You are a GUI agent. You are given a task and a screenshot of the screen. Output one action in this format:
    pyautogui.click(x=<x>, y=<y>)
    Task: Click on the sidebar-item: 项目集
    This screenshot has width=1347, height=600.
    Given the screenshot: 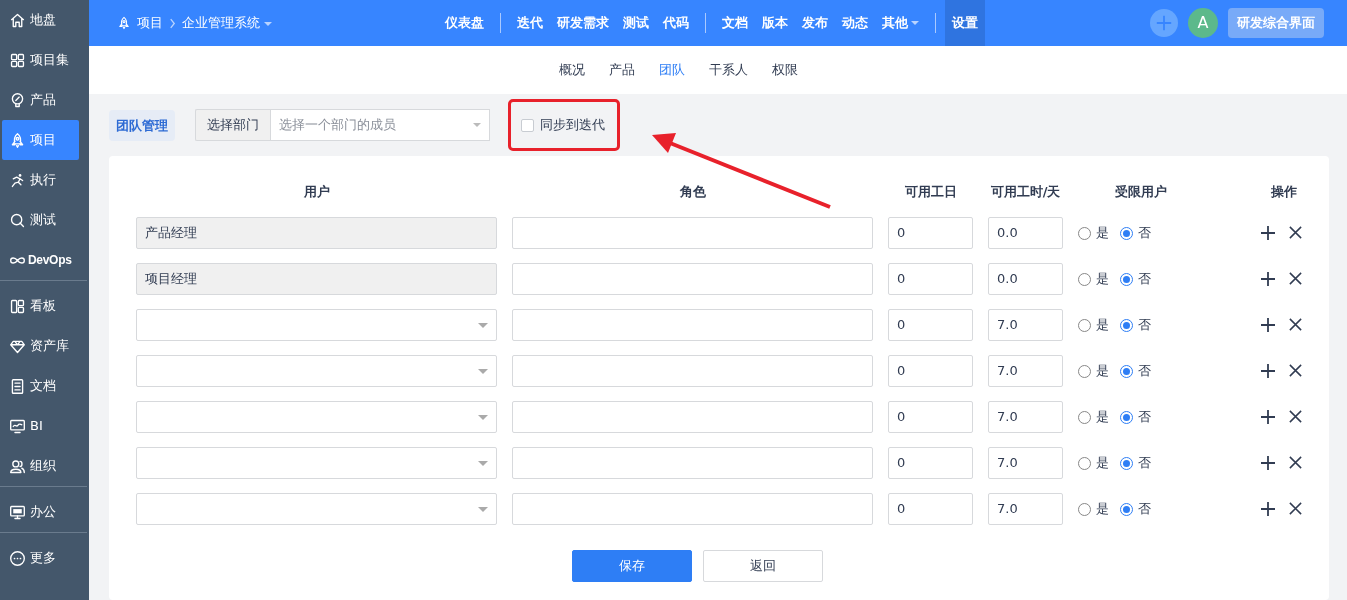 What is the action you would take?
    pyautogui.click(x=40, y=60)
    